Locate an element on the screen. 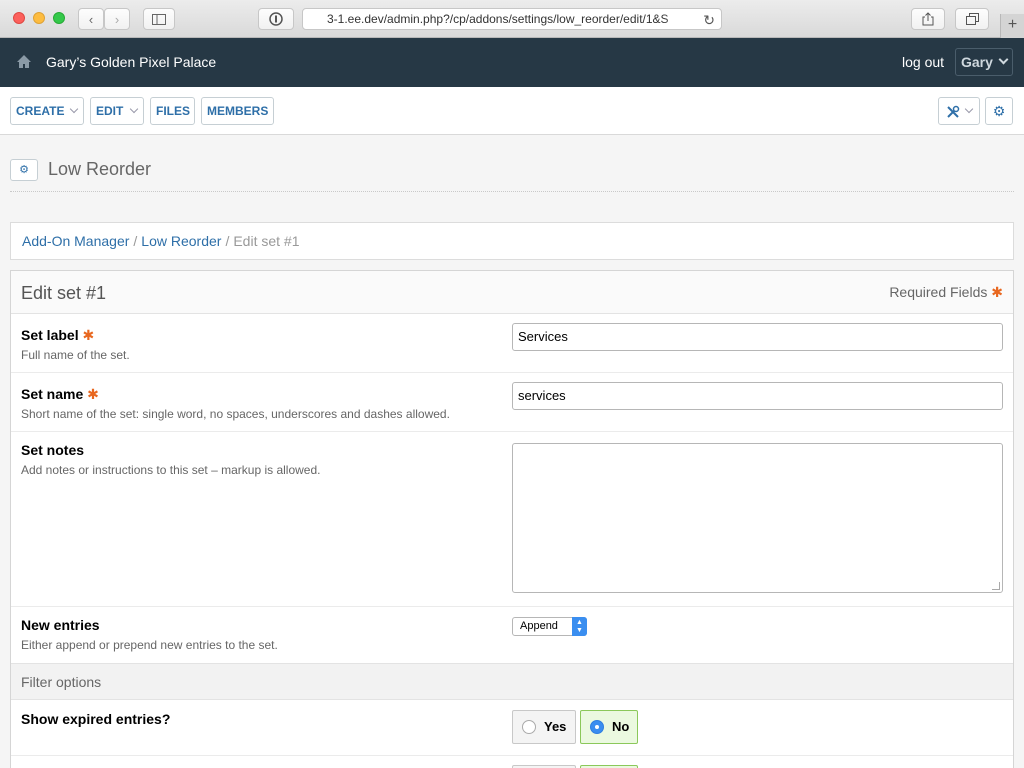 This screenshot has width=1024, height=768. developer-tools-button is located at coordinates (959, 111).